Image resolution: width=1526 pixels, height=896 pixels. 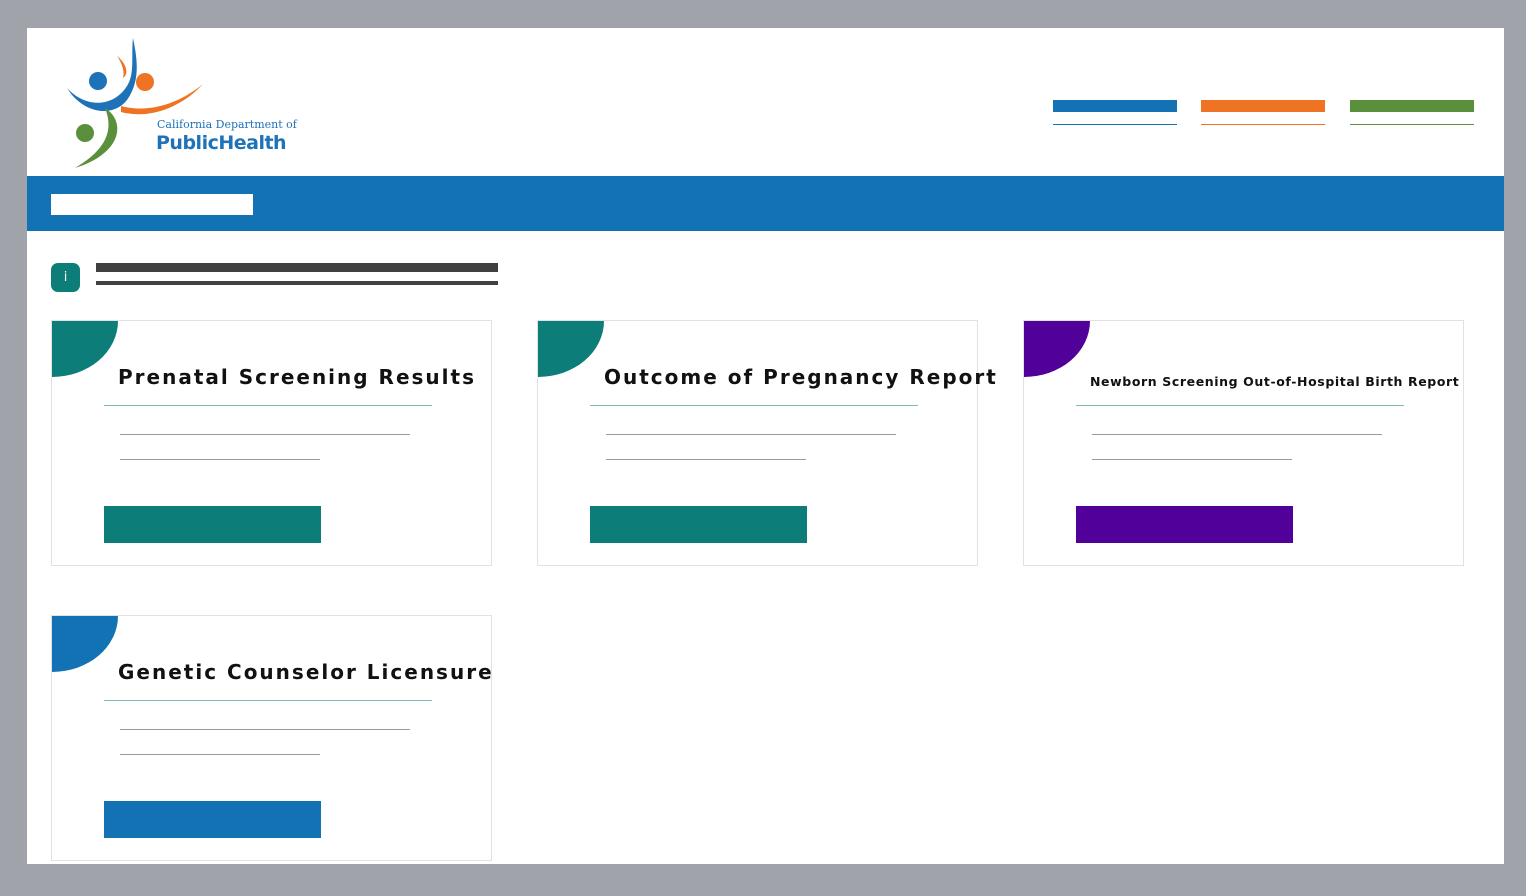 I want to click on prenatal-screening-button, so click(x=212, y=524).